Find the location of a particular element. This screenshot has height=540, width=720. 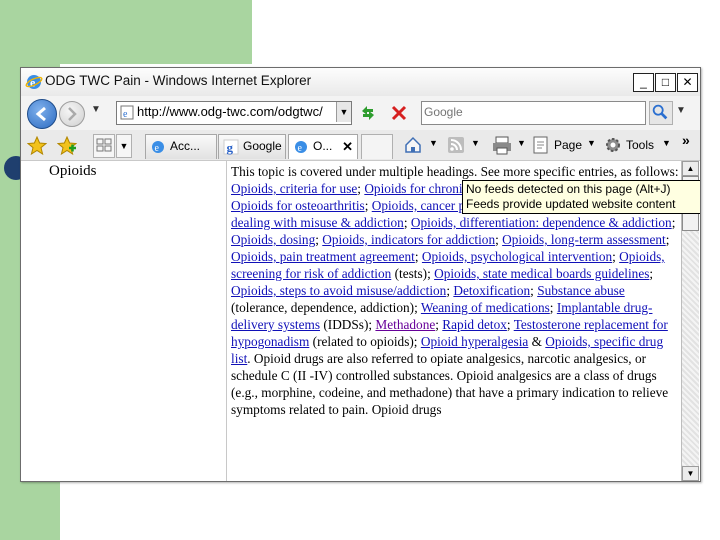

search-button is located at coordinates (661, 113).